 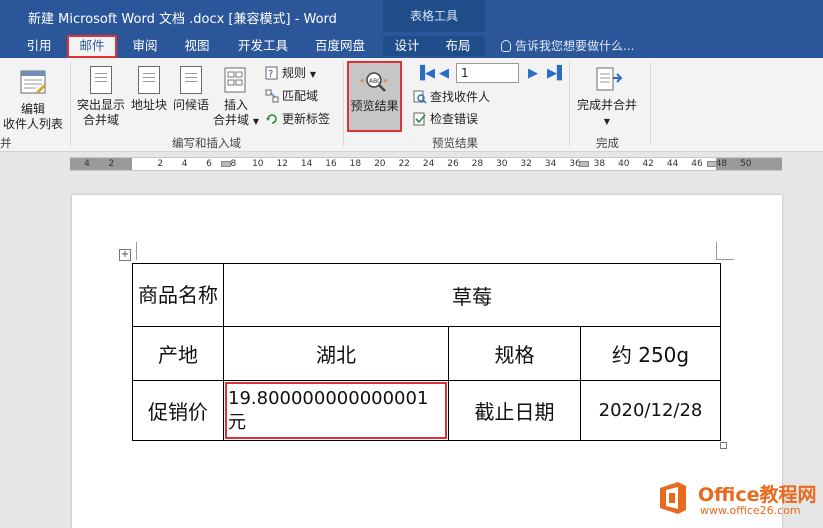 What do you see at coordinates (374, 106) in the screenshot?
I see `preview-results-label: 预览结果` at bounding box center [374, 106].